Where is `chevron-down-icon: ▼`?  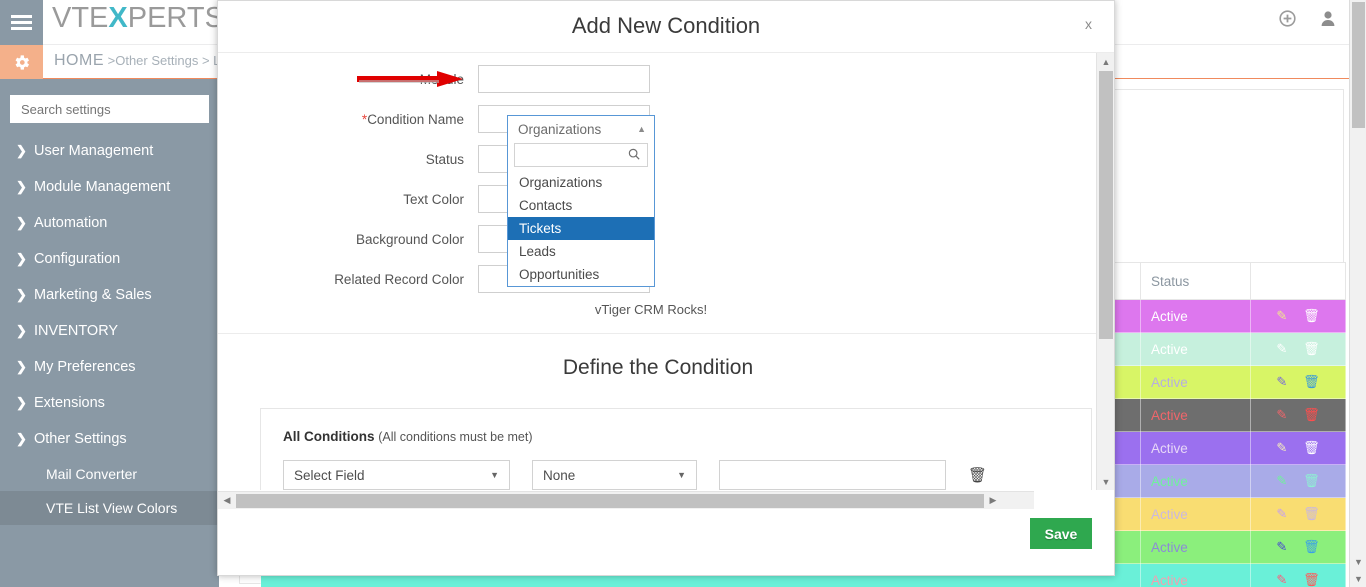 chevron-down-icon: ▼ is located at coordinates (494, 475).